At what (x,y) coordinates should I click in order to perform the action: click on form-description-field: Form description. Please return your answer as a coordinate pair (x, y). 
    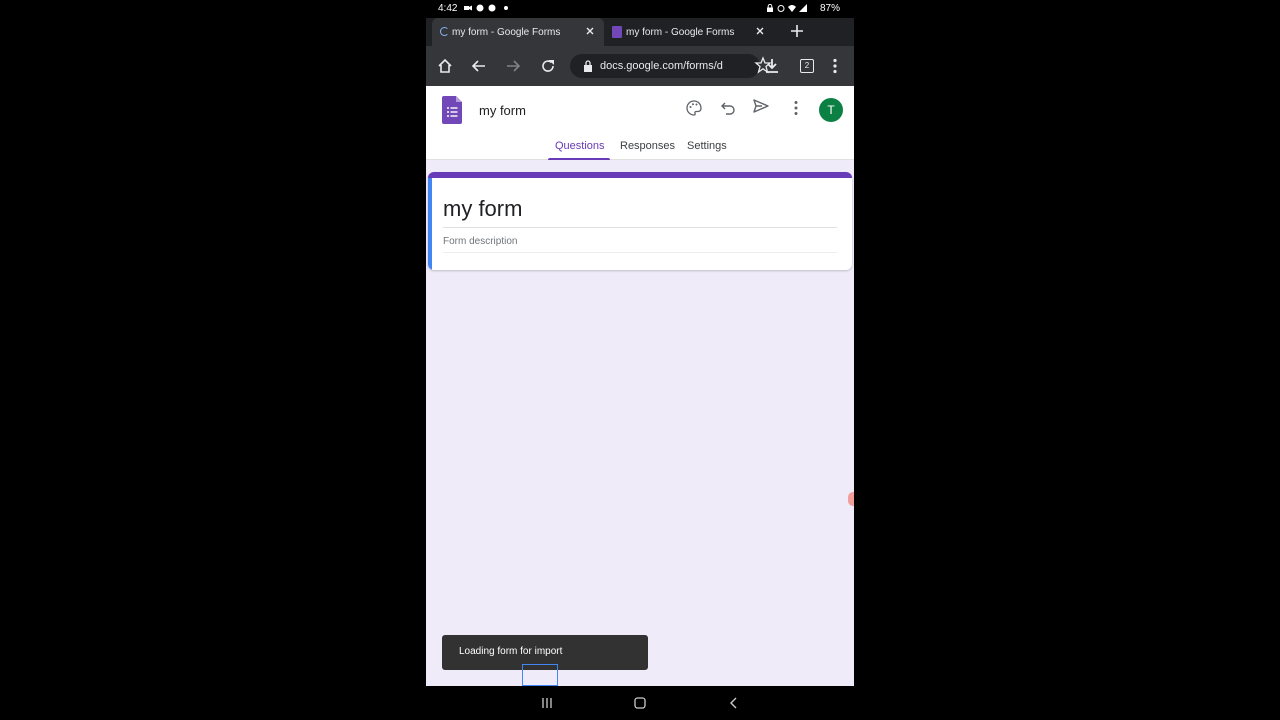
    Looking at the image, I should click on (480, 241).